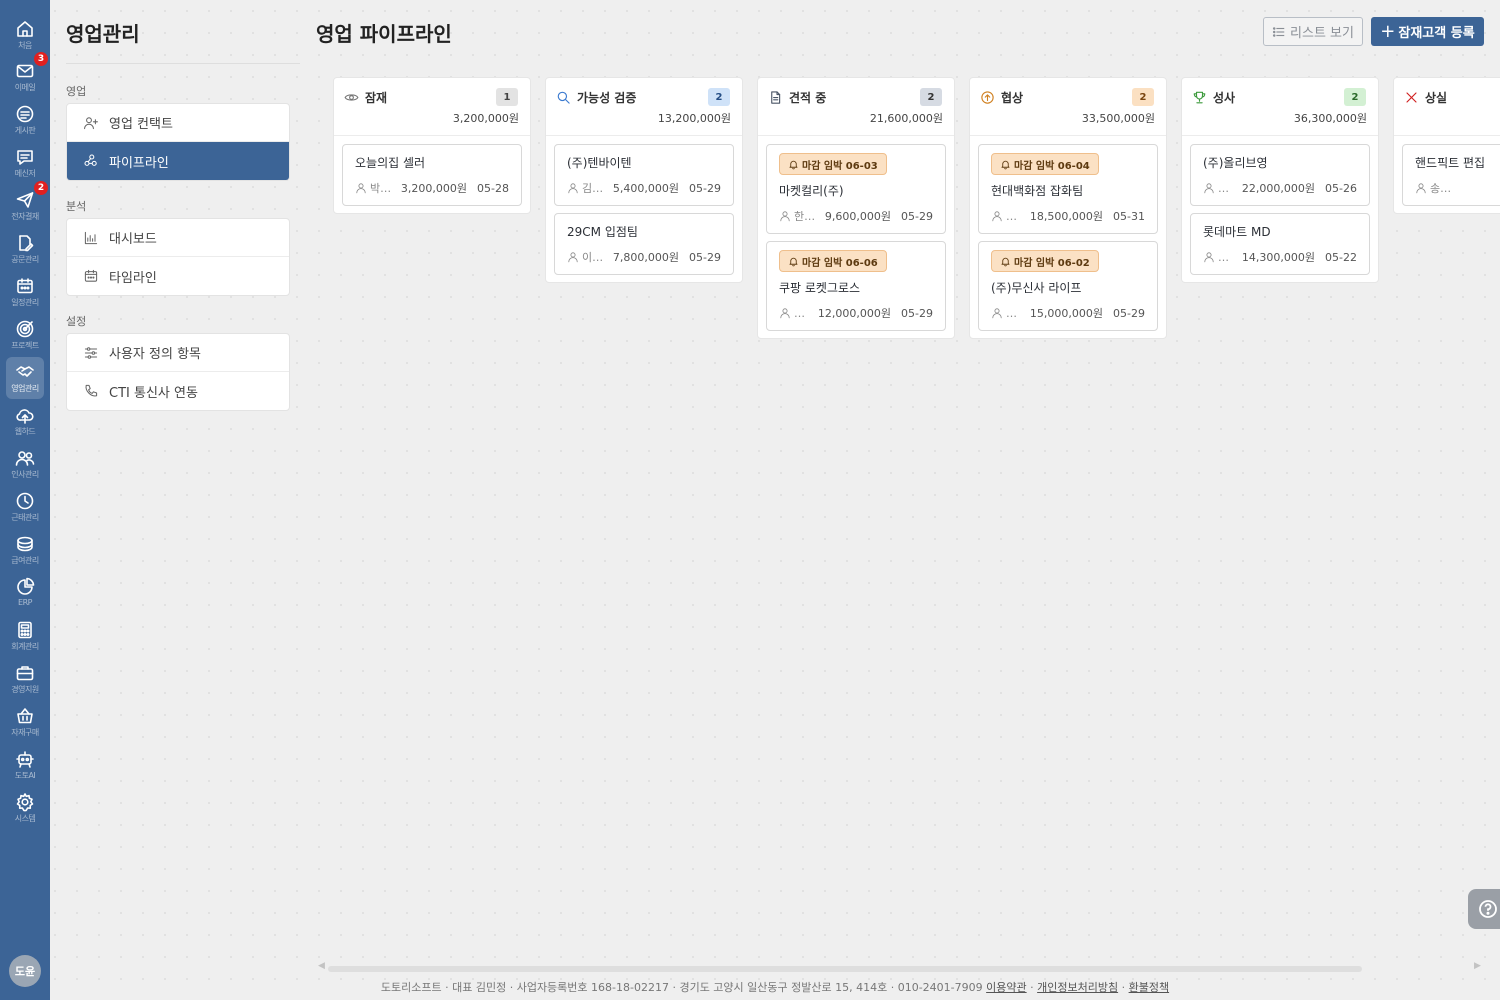 This screenshot has width=1500, height=1000. What do you see at coordinates (25, 205) in the screenshot?
I see `rail-item-4: 전자결재 2` at bounding box center [25, 205].